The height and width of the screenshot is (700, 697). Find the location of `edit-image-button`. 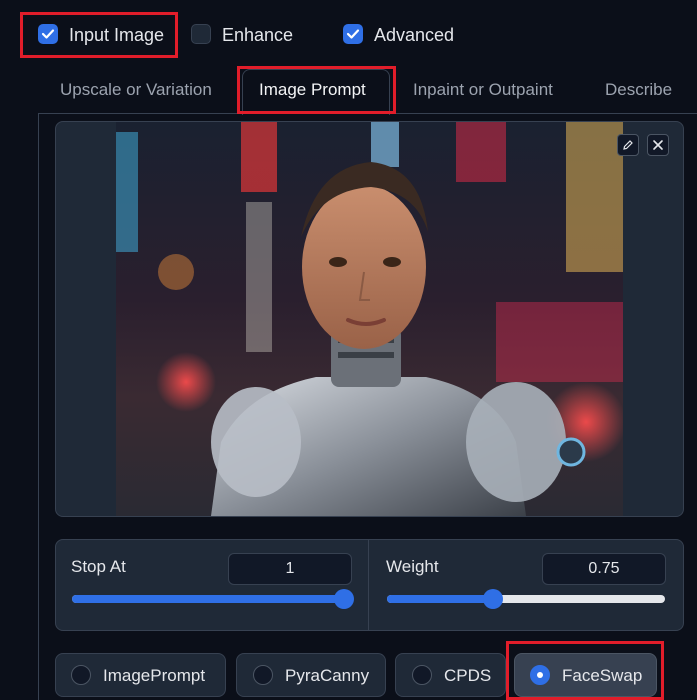

edit-image-button is located at coordinates (628, 145).